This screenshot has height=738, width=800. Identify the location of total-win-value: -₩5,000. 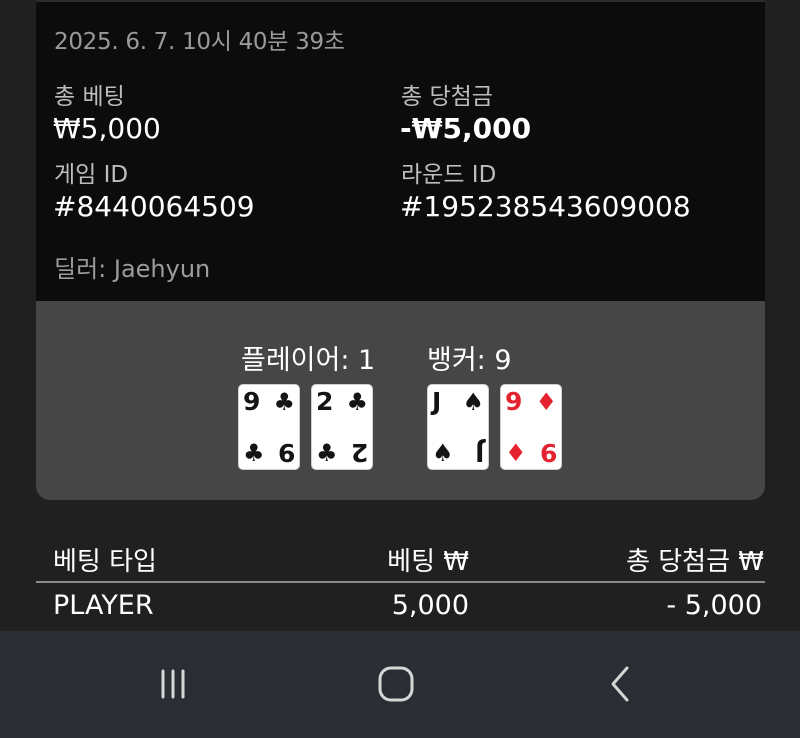
(466, 128).